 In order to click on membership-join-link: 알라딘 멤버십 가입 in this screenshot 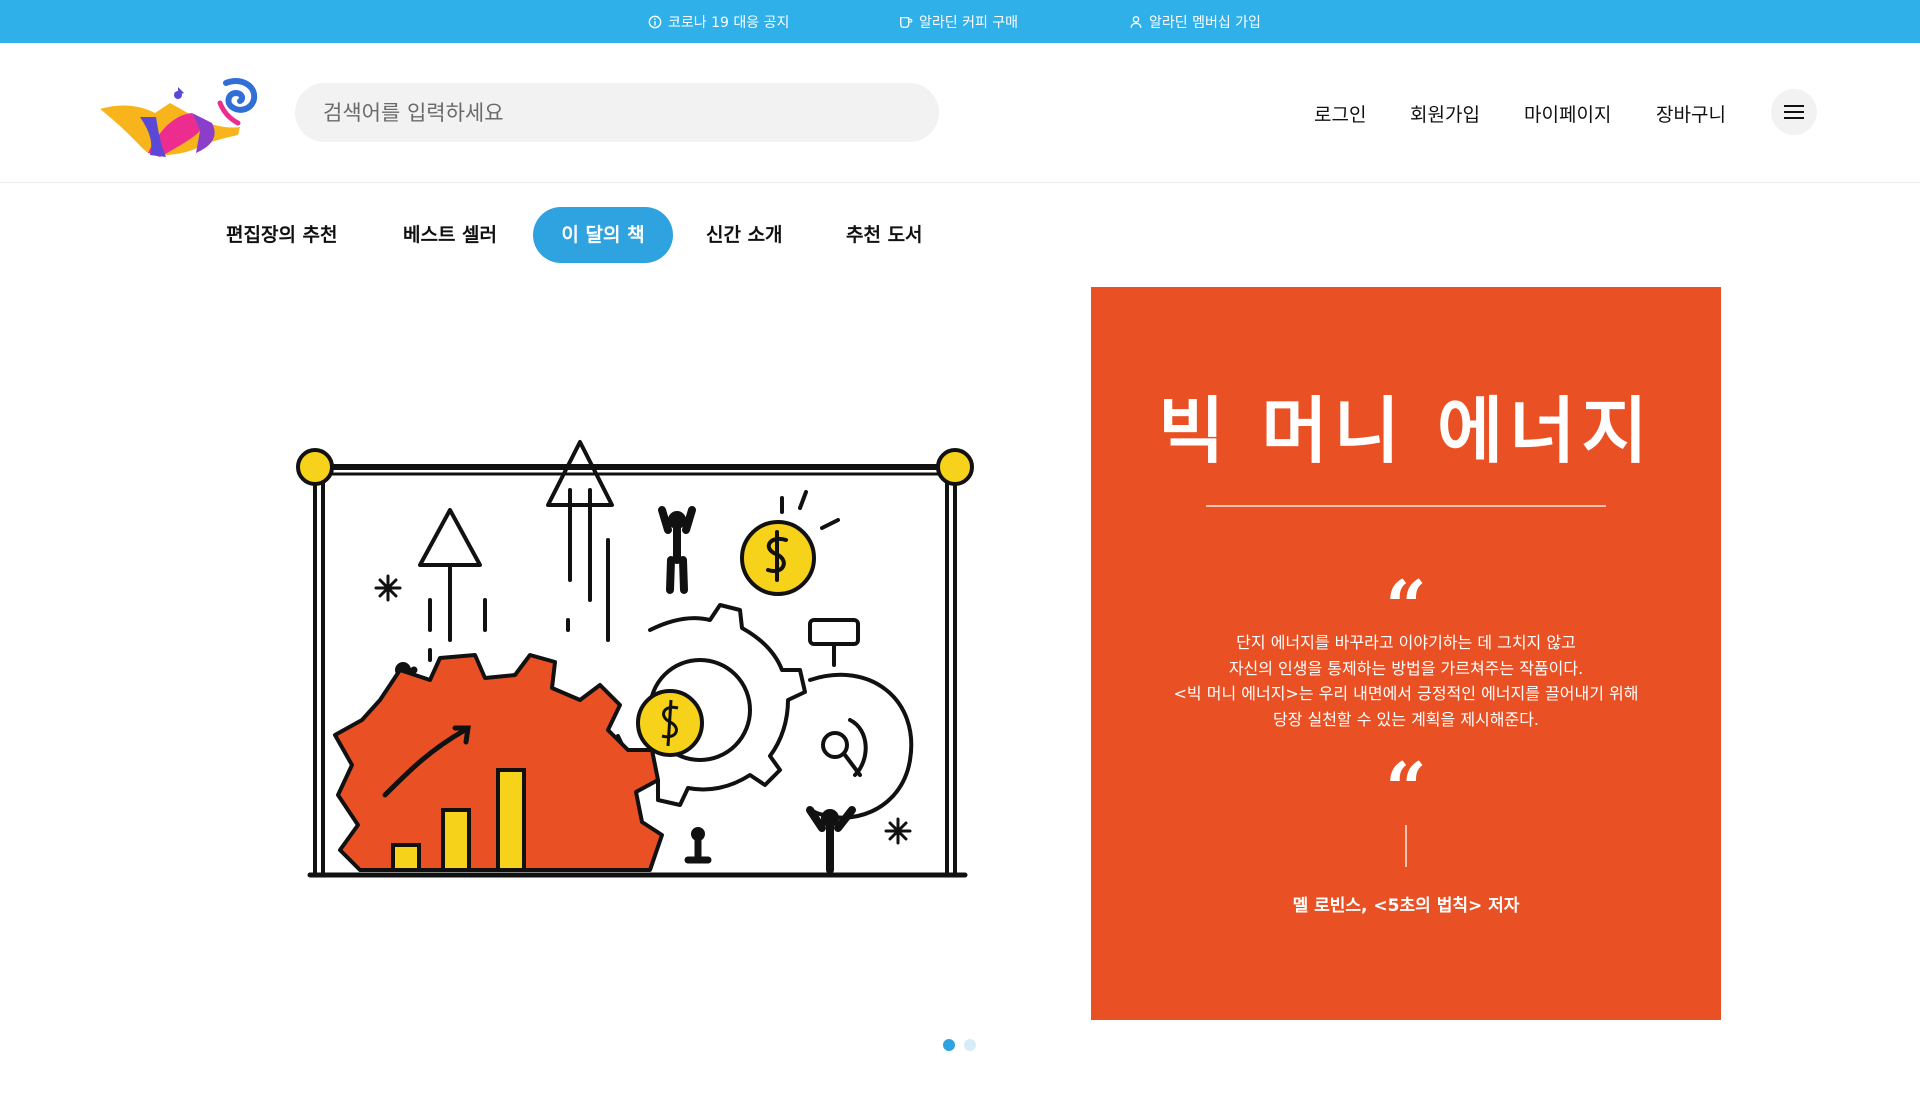, I will do `click(1195, 21)`.